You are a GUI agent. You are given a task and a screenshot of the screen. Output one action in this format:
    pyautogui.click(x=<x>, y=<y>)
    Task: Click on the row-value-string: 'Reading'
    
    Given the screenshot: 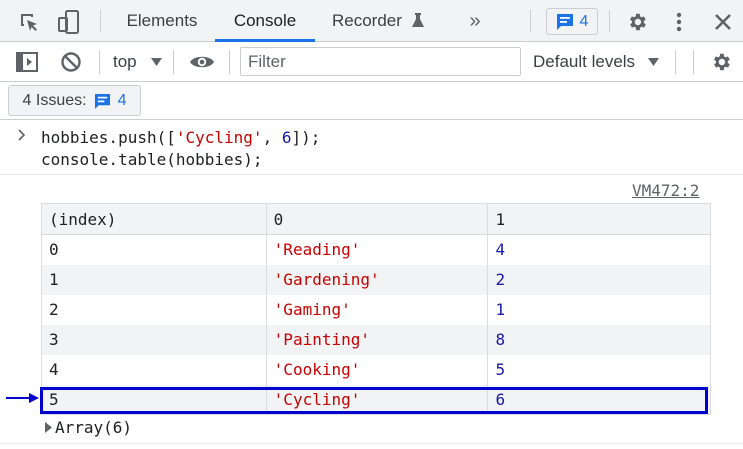 What is the action you would take?
    pyautogui.click(x=377, y=249)
    